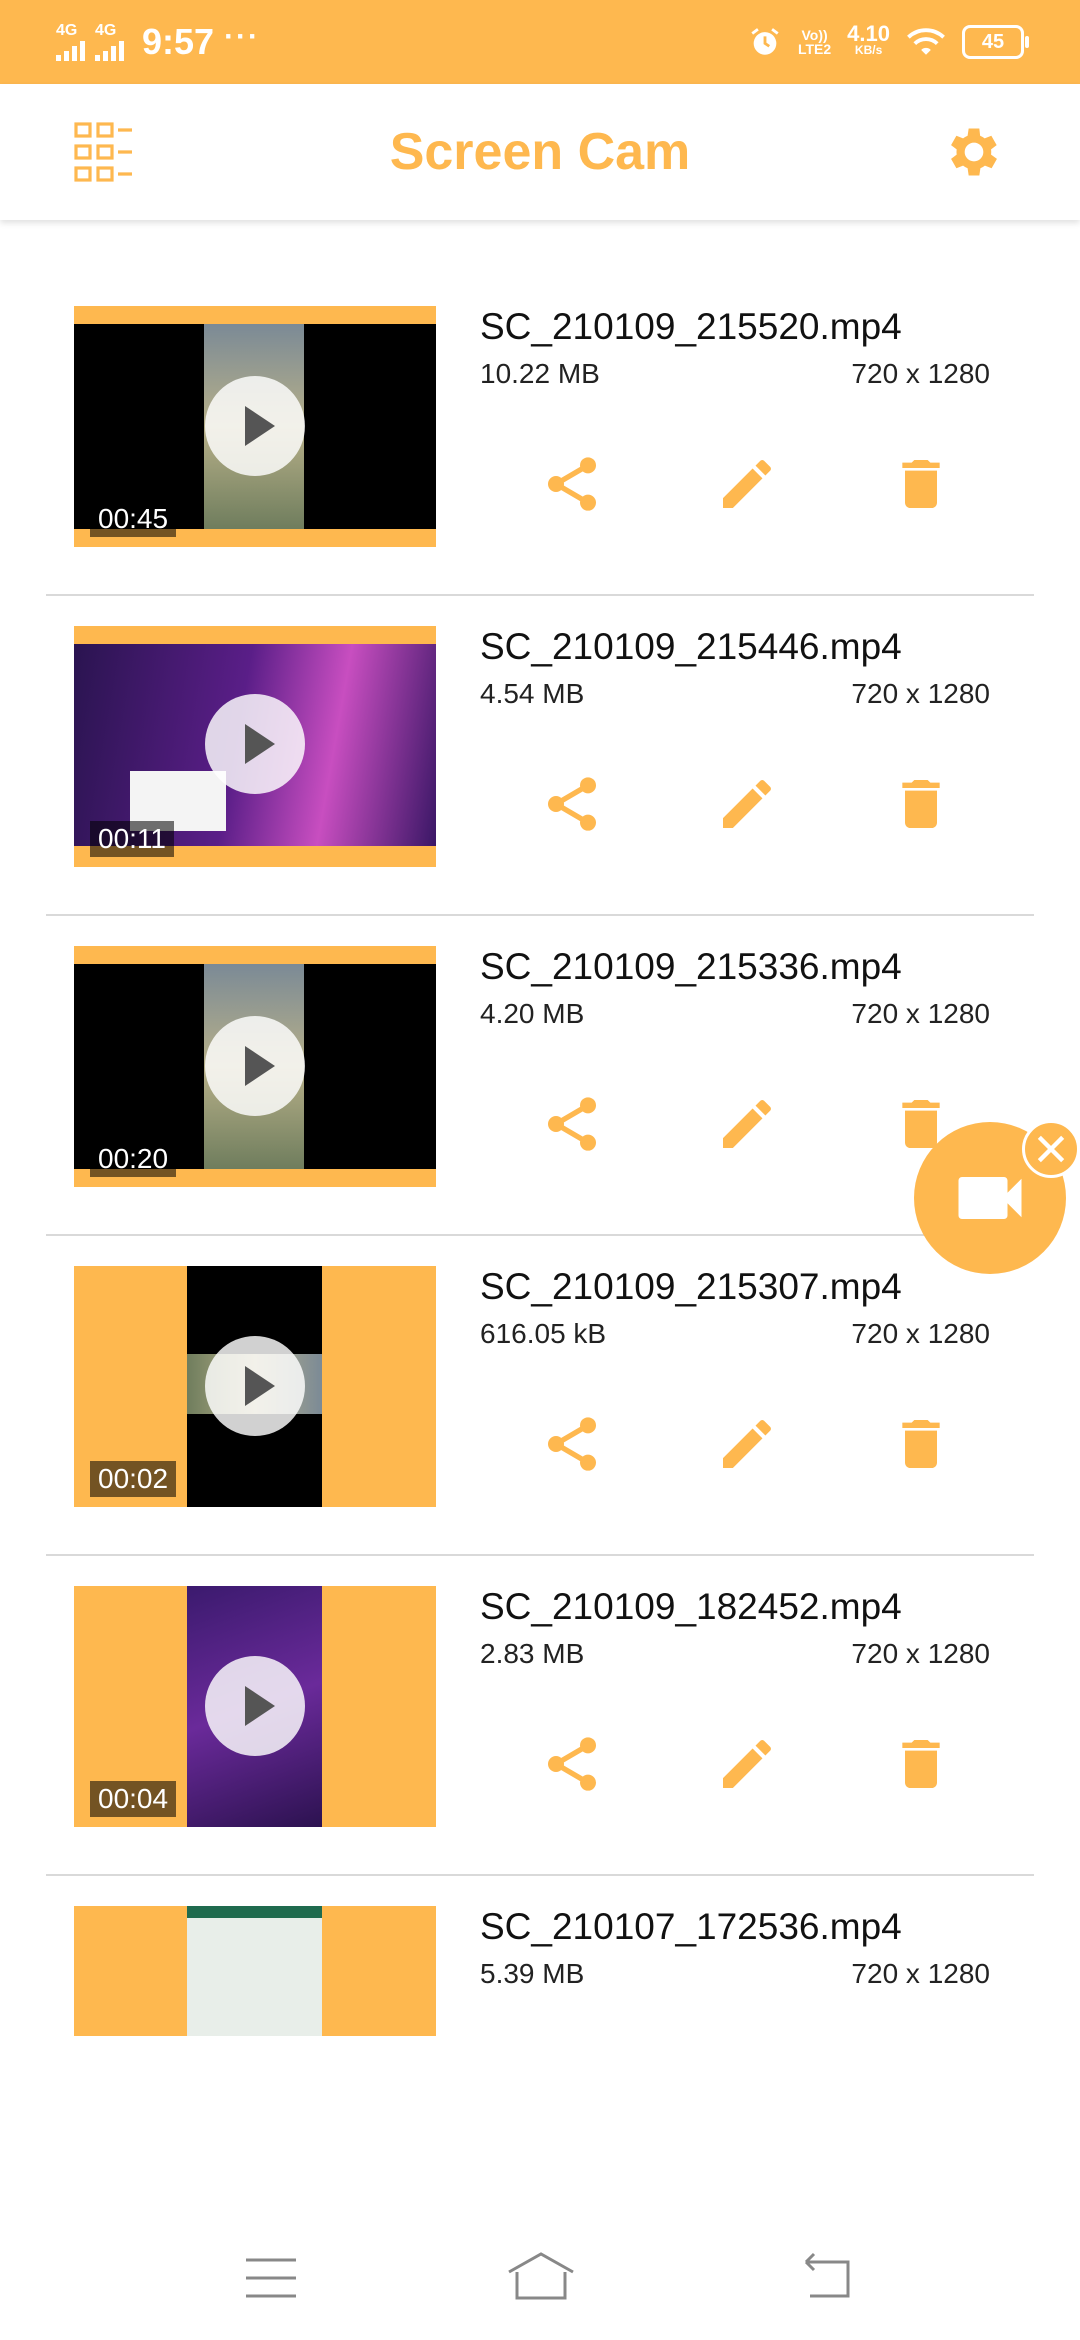 The width and height of the screenshot is (1080, 2340). What do you see at coordinates (133, 1799) in the screenshot?
I see `video-duration: 00:04` at bounding box center [133, 1799].